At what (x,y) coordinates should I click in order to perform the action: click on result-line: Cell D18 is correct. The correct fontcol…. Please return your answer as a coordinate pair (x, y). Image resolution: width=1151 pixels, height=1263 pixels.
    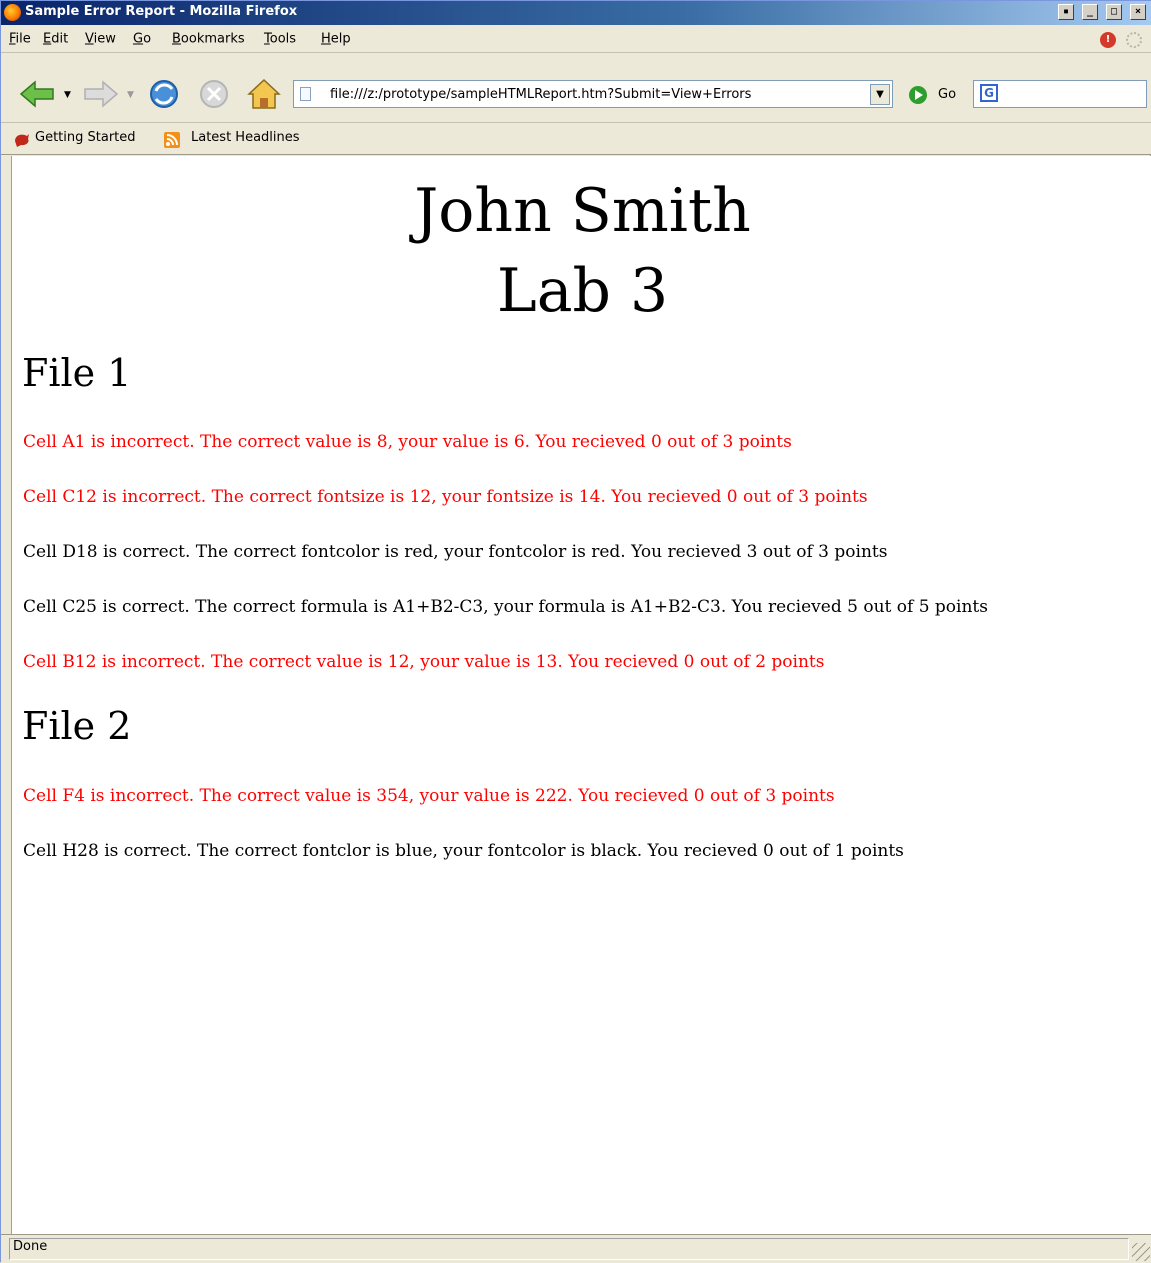
    Looking at the image, I should click on (455, 552).